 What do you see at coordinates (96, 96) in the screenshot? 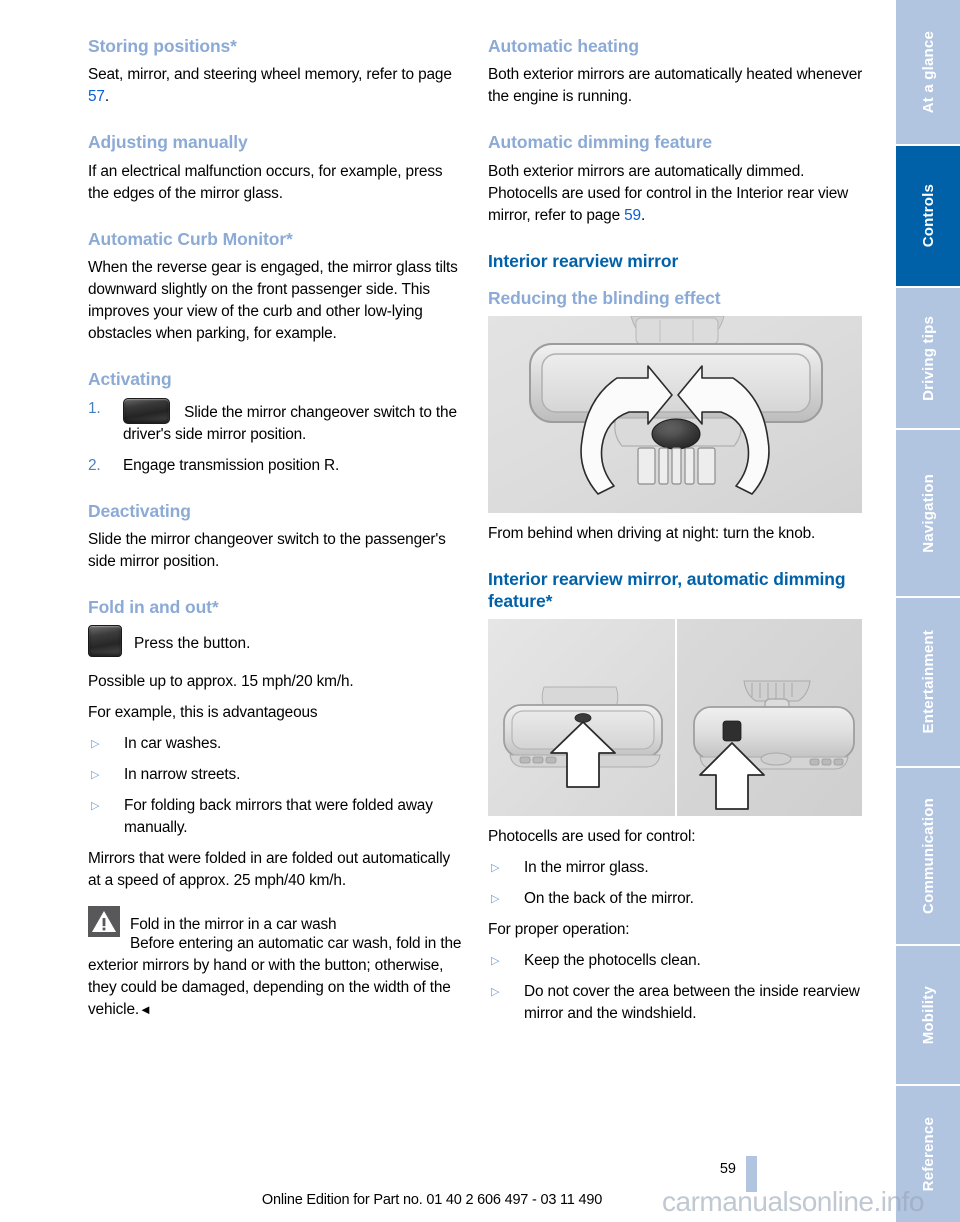
I see `page-reference-57: 57` at bounding box center [96, 96].